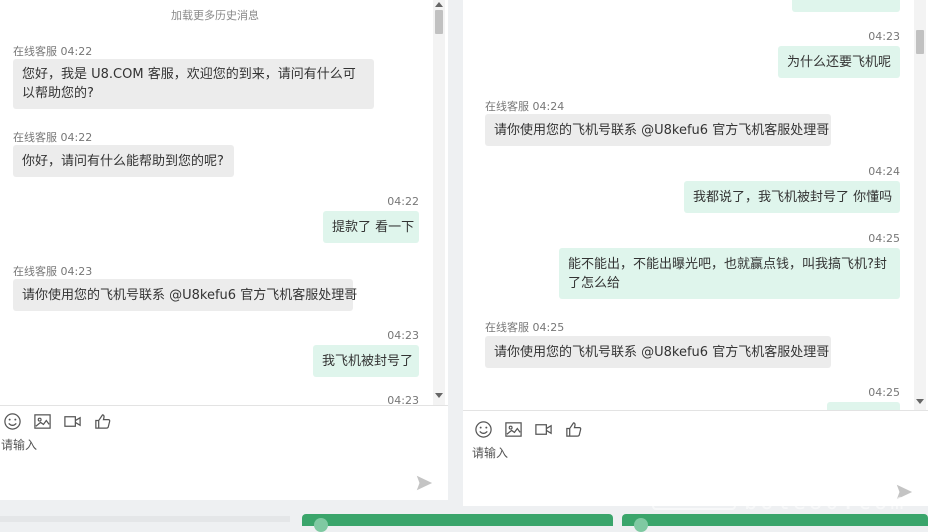  I want to click on agent-message-bubble: 您好，我是 U8.COM 客服，欢迎您的到来，请问有什么可以帮助您的?, so click(193, 84).